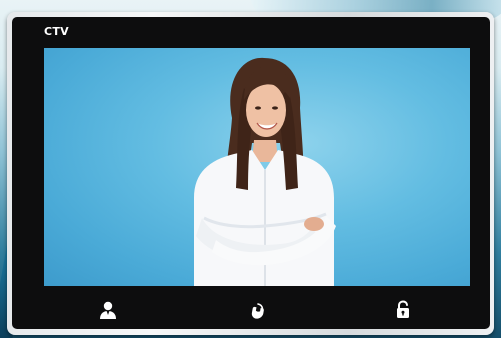  What do you see at coordinates (56, 31) in the screenshot?
I see `brand-logo: CTV` at bounding box center [56, 31].